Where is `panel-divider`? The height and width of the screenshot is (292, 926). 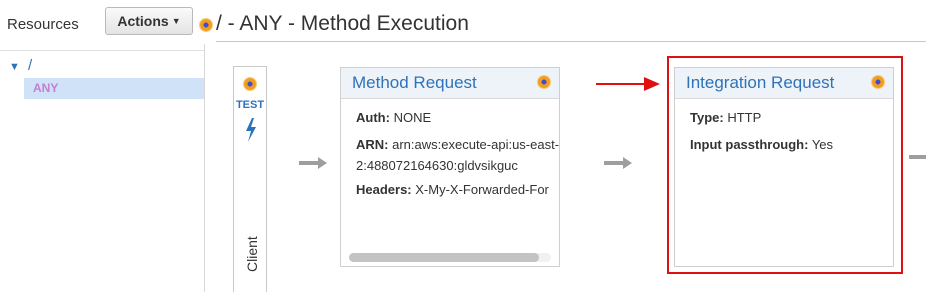
panel-divider is located at coordinates (204, 168).